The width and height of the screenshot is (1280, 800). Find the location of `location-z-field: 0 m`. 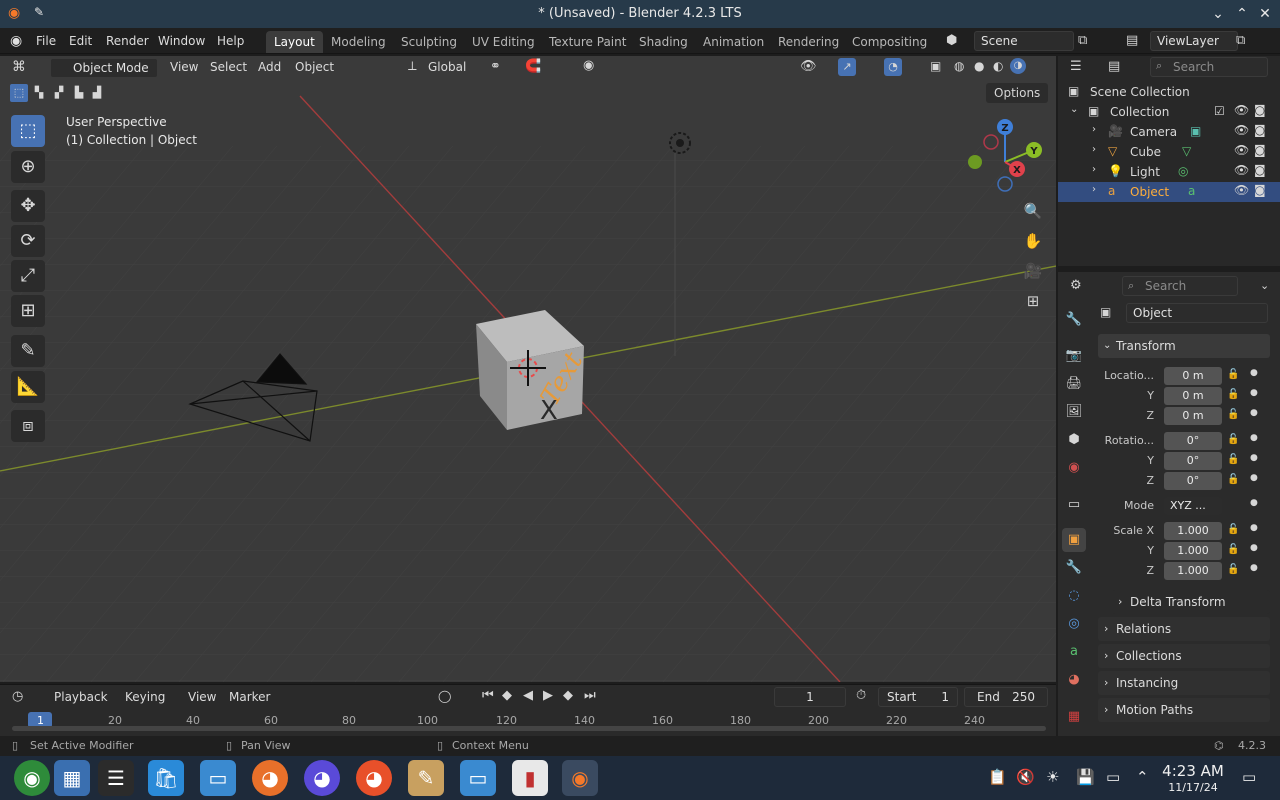

location-z-field: 0 m is located at coordinates (1193, 416).